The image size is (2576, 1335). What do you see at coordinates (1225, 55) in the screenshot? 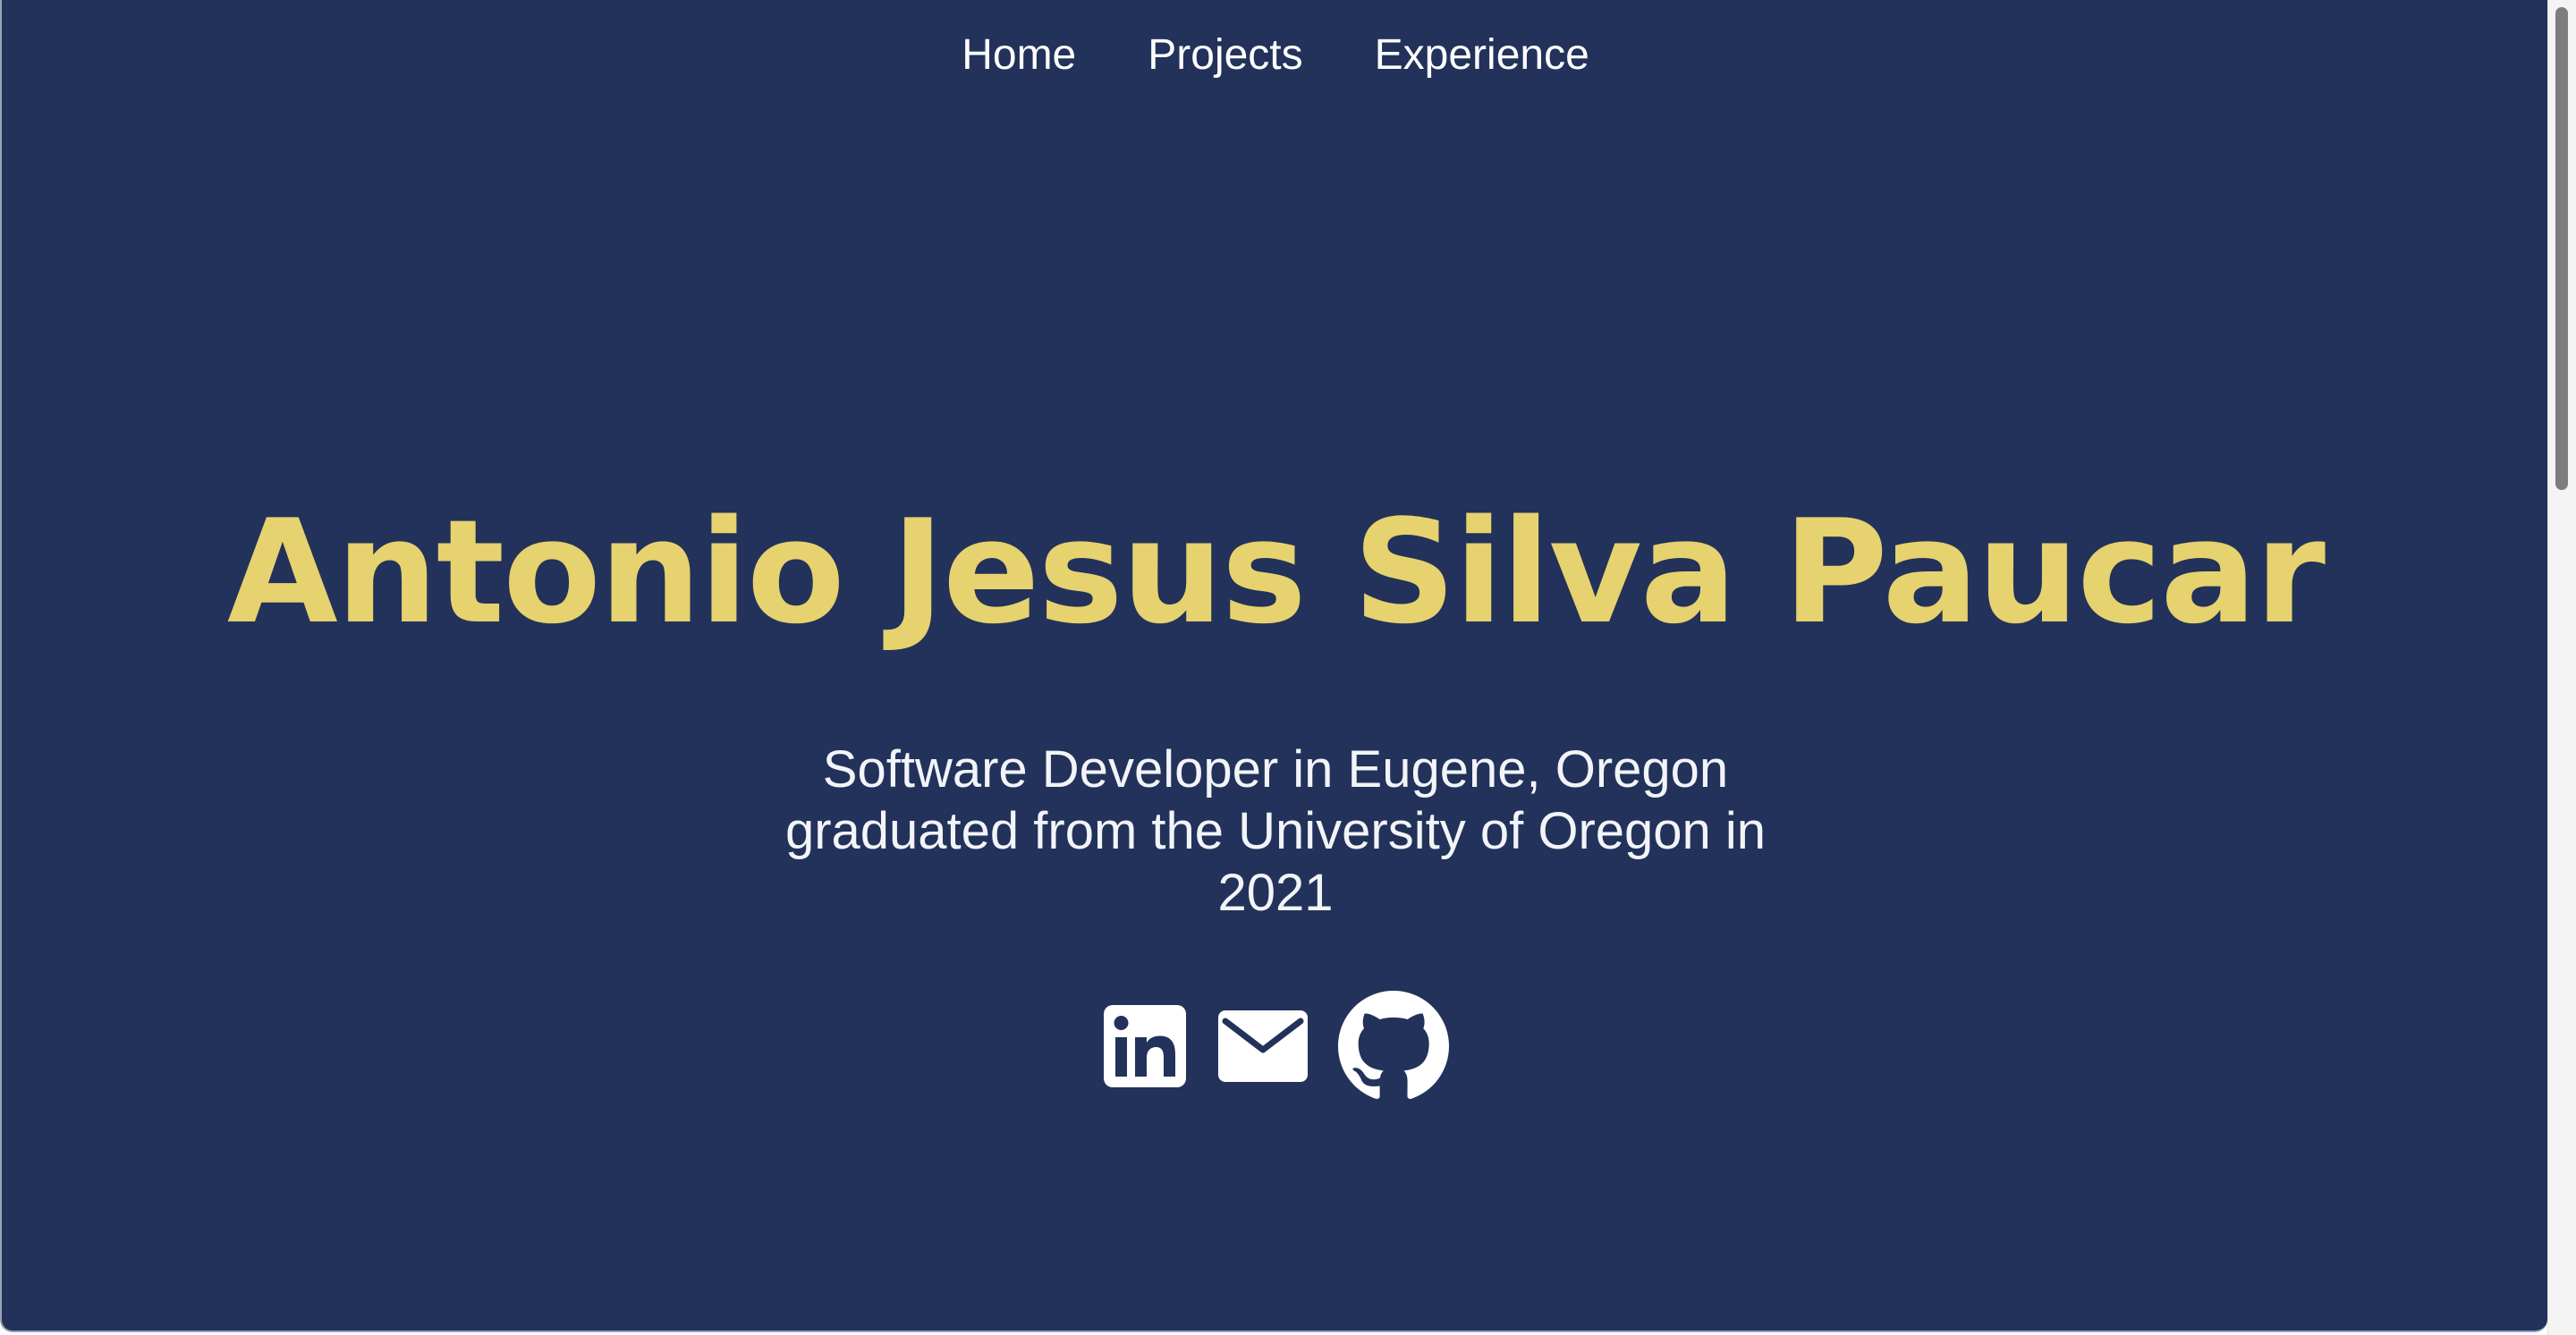
I see `nav-projects-link: Projects` at bounding box center [1225, 55].